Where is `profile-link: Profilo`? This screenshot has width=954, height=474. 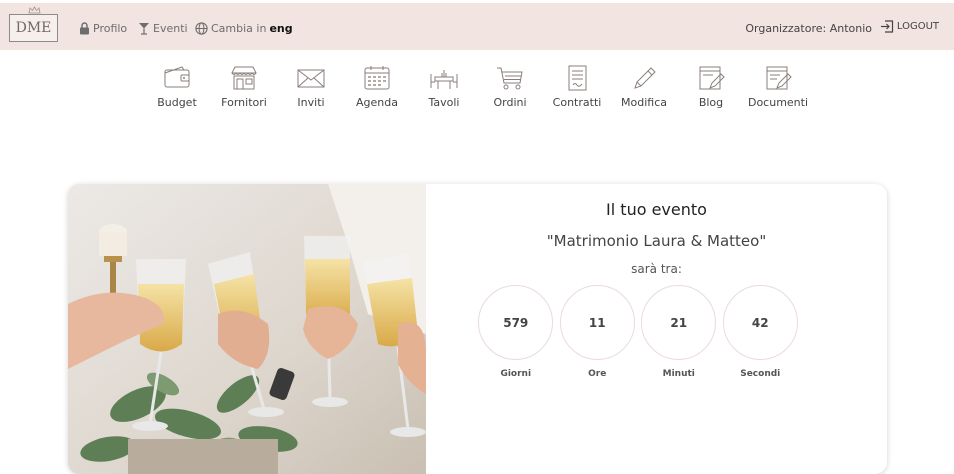 profile-link: Profilo is located at coordinates (103, 28).